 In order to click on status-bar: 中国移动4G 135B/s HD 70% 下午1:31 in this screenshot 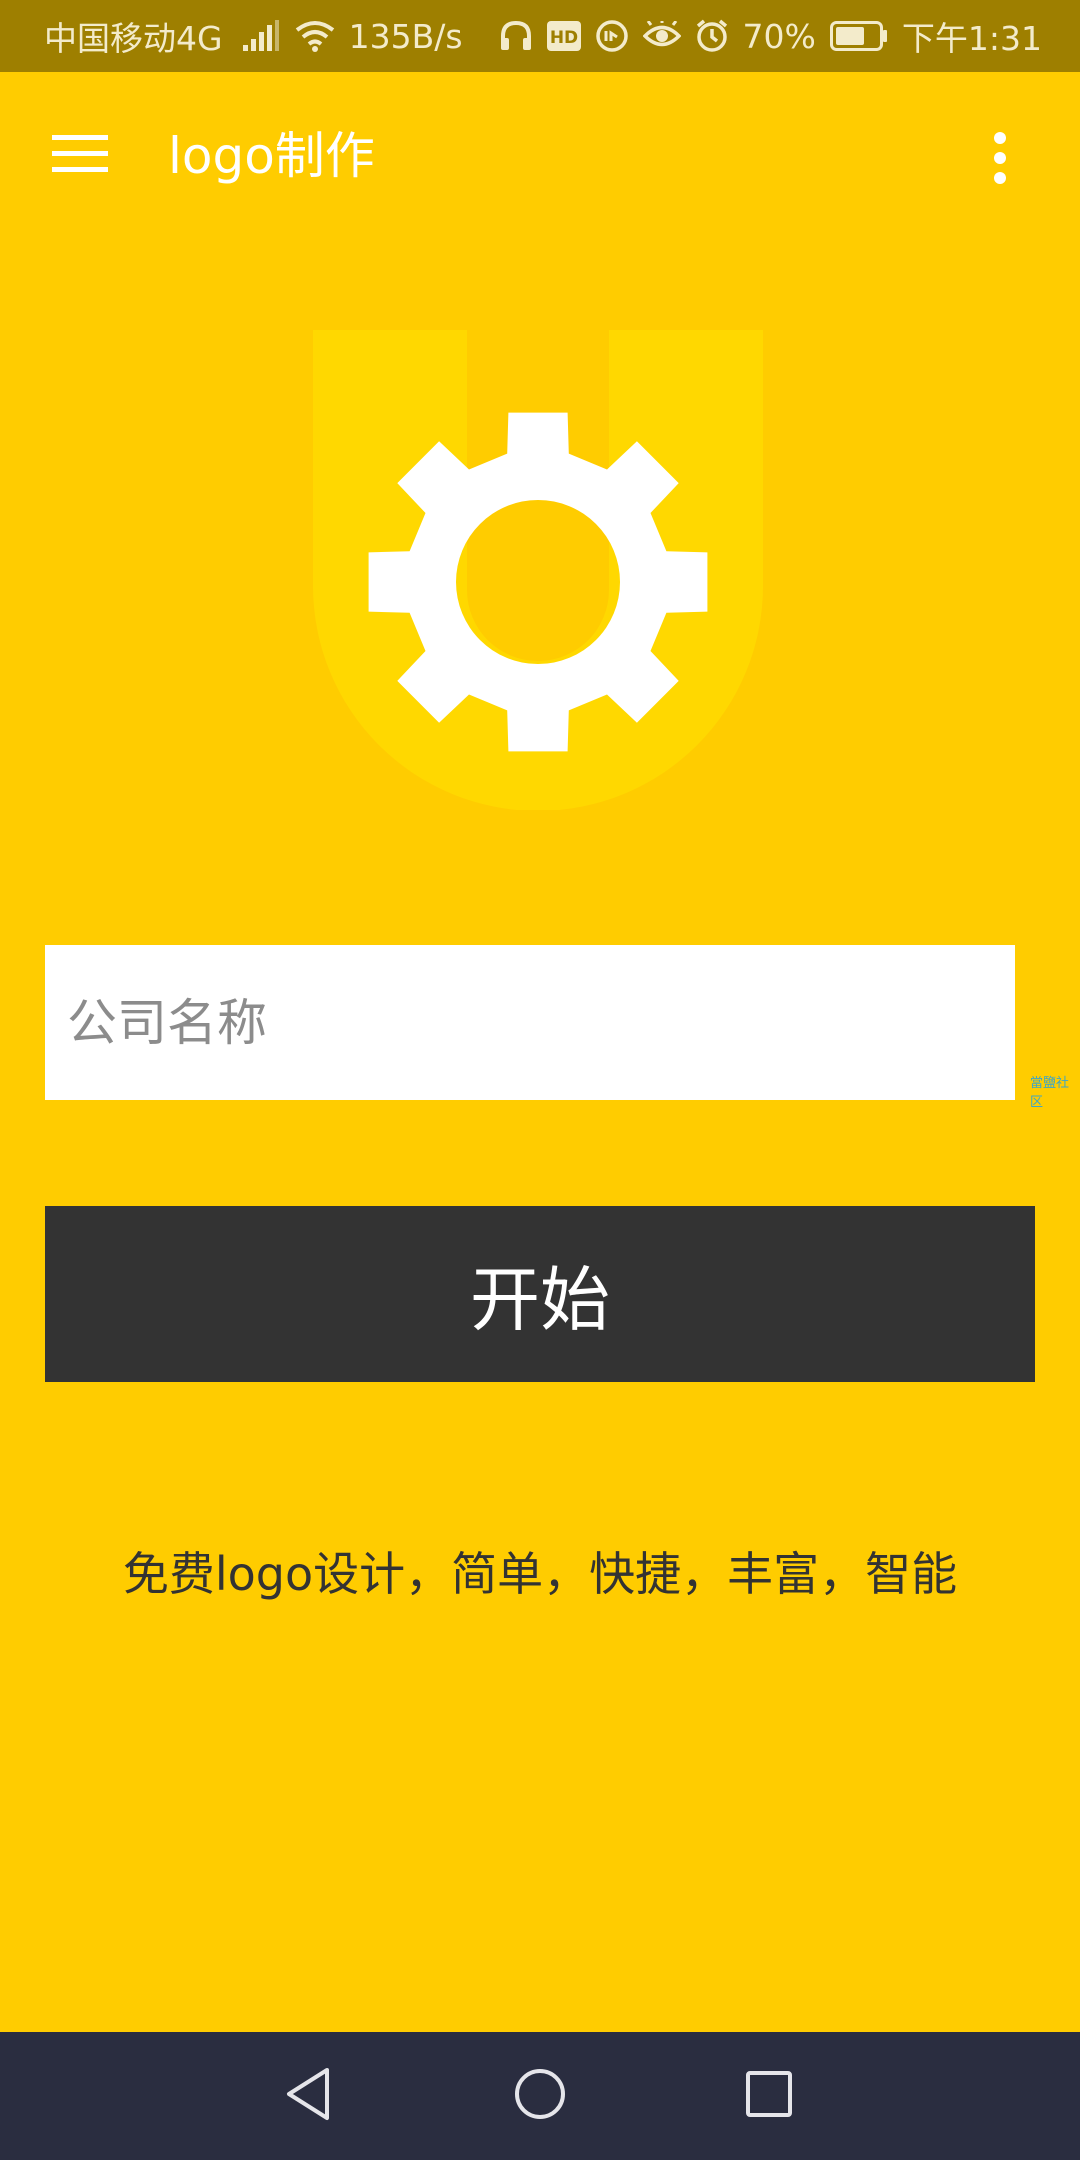, I will do `click(540, 36)`.